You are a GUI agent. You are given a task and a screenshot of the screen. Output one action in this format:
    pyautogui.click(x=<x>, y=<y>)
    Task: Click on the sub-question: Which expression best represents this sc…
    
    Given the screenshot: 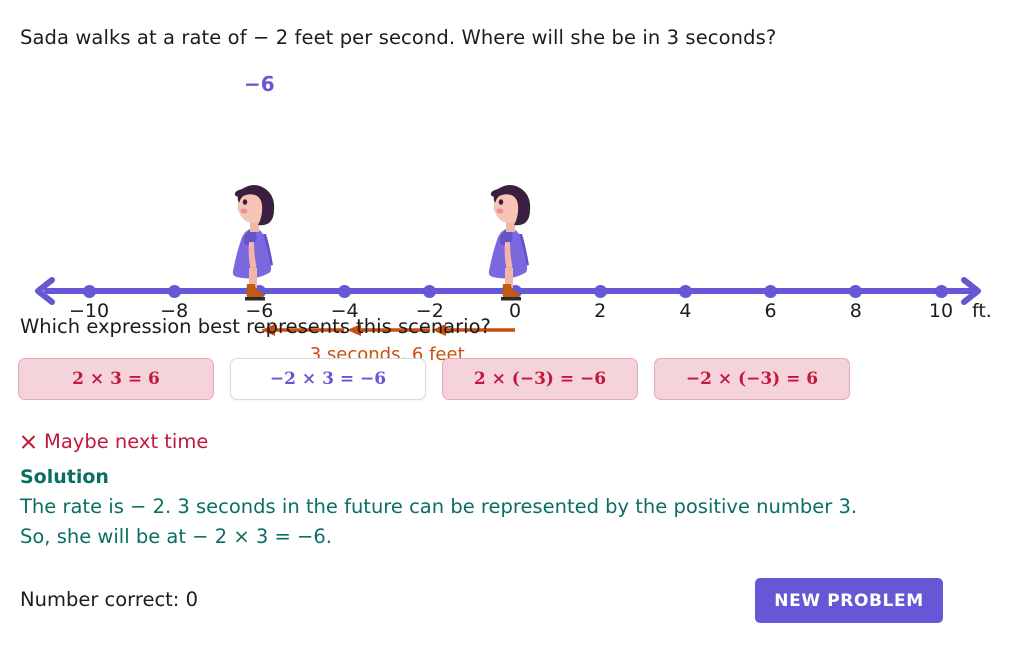 What is the action you would take?
    pyautogui.click(x=255, y=326)
    